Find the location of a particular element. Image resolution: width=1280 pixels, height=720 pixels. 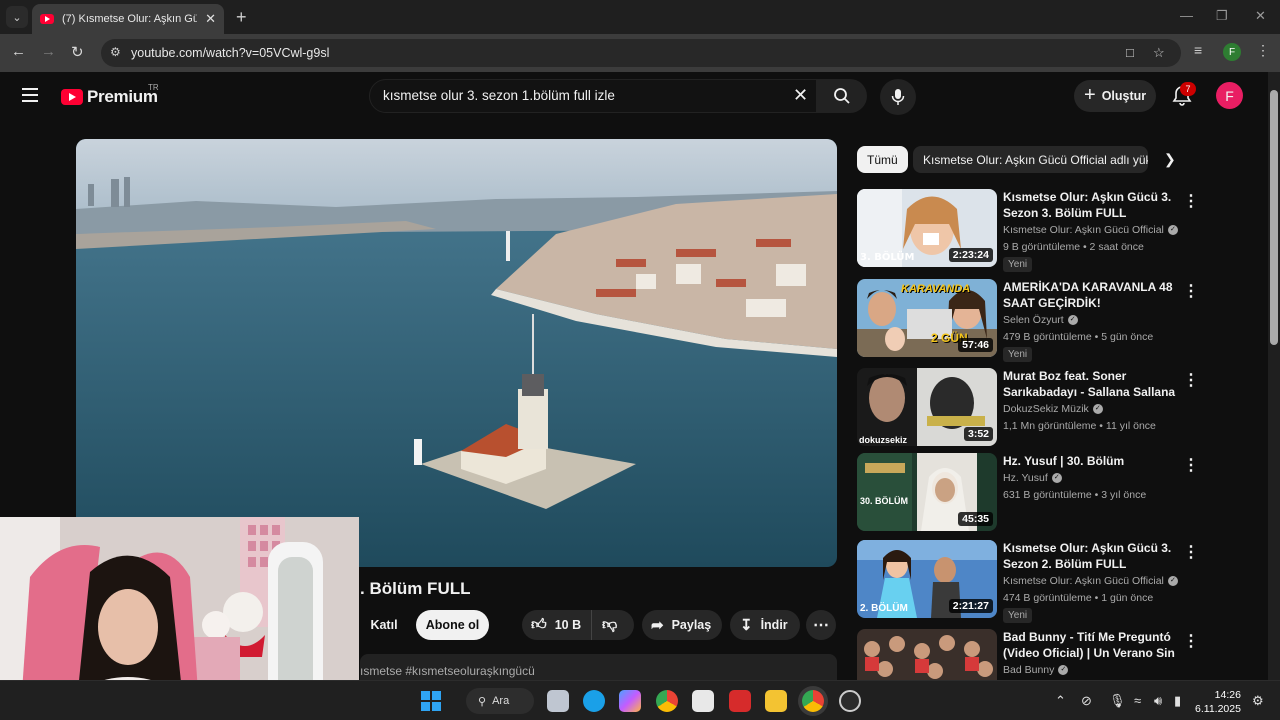

system-clock: 14:26 6.11.2025 is located at coordinates (1218, 702).